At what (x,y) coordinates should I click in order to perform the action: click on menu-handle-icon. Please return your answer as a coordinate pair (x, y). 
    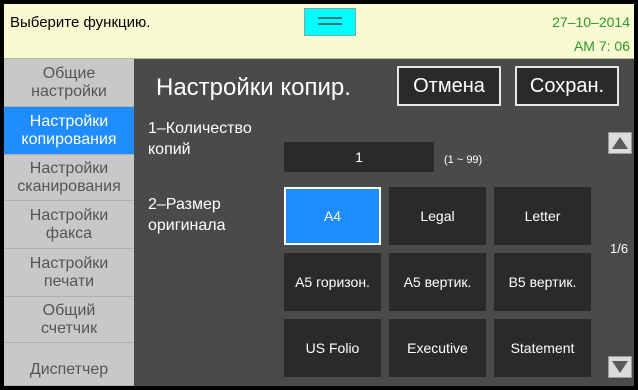
    Looking at the image, I should click on (330, 22).